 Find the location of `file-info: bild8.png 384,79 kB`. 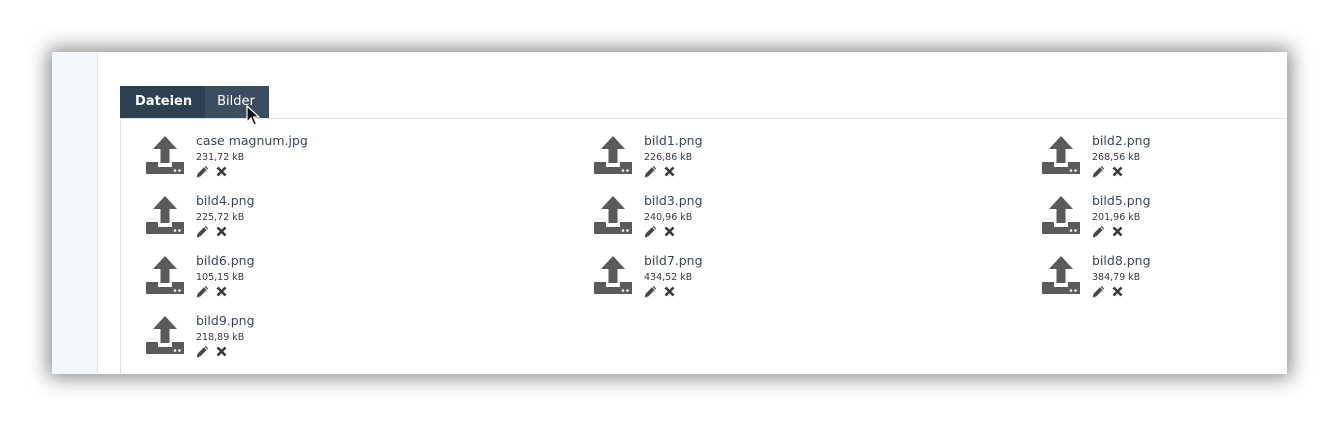

file-info: bild8.png 384,79 kB is located at coordinates (1121, 282).